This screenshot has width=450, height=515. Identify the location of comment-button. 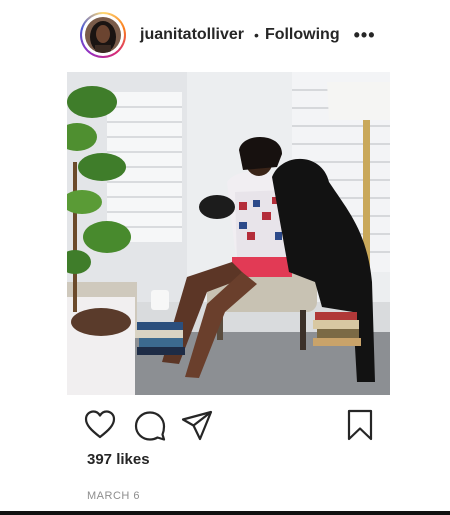
(150, 425).